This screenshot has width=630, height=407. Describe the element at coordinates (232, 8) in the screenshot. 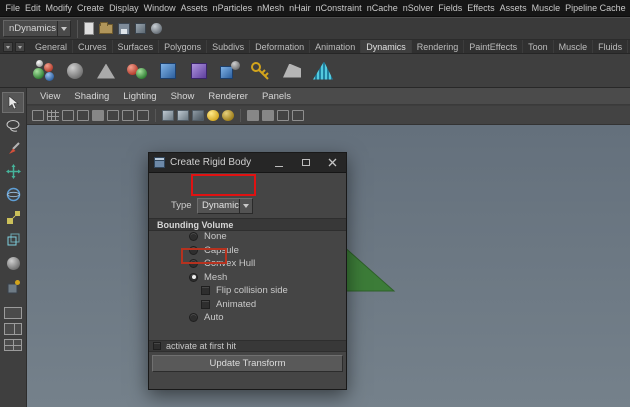

I see `menu-nparticles: nParticles` at that location.